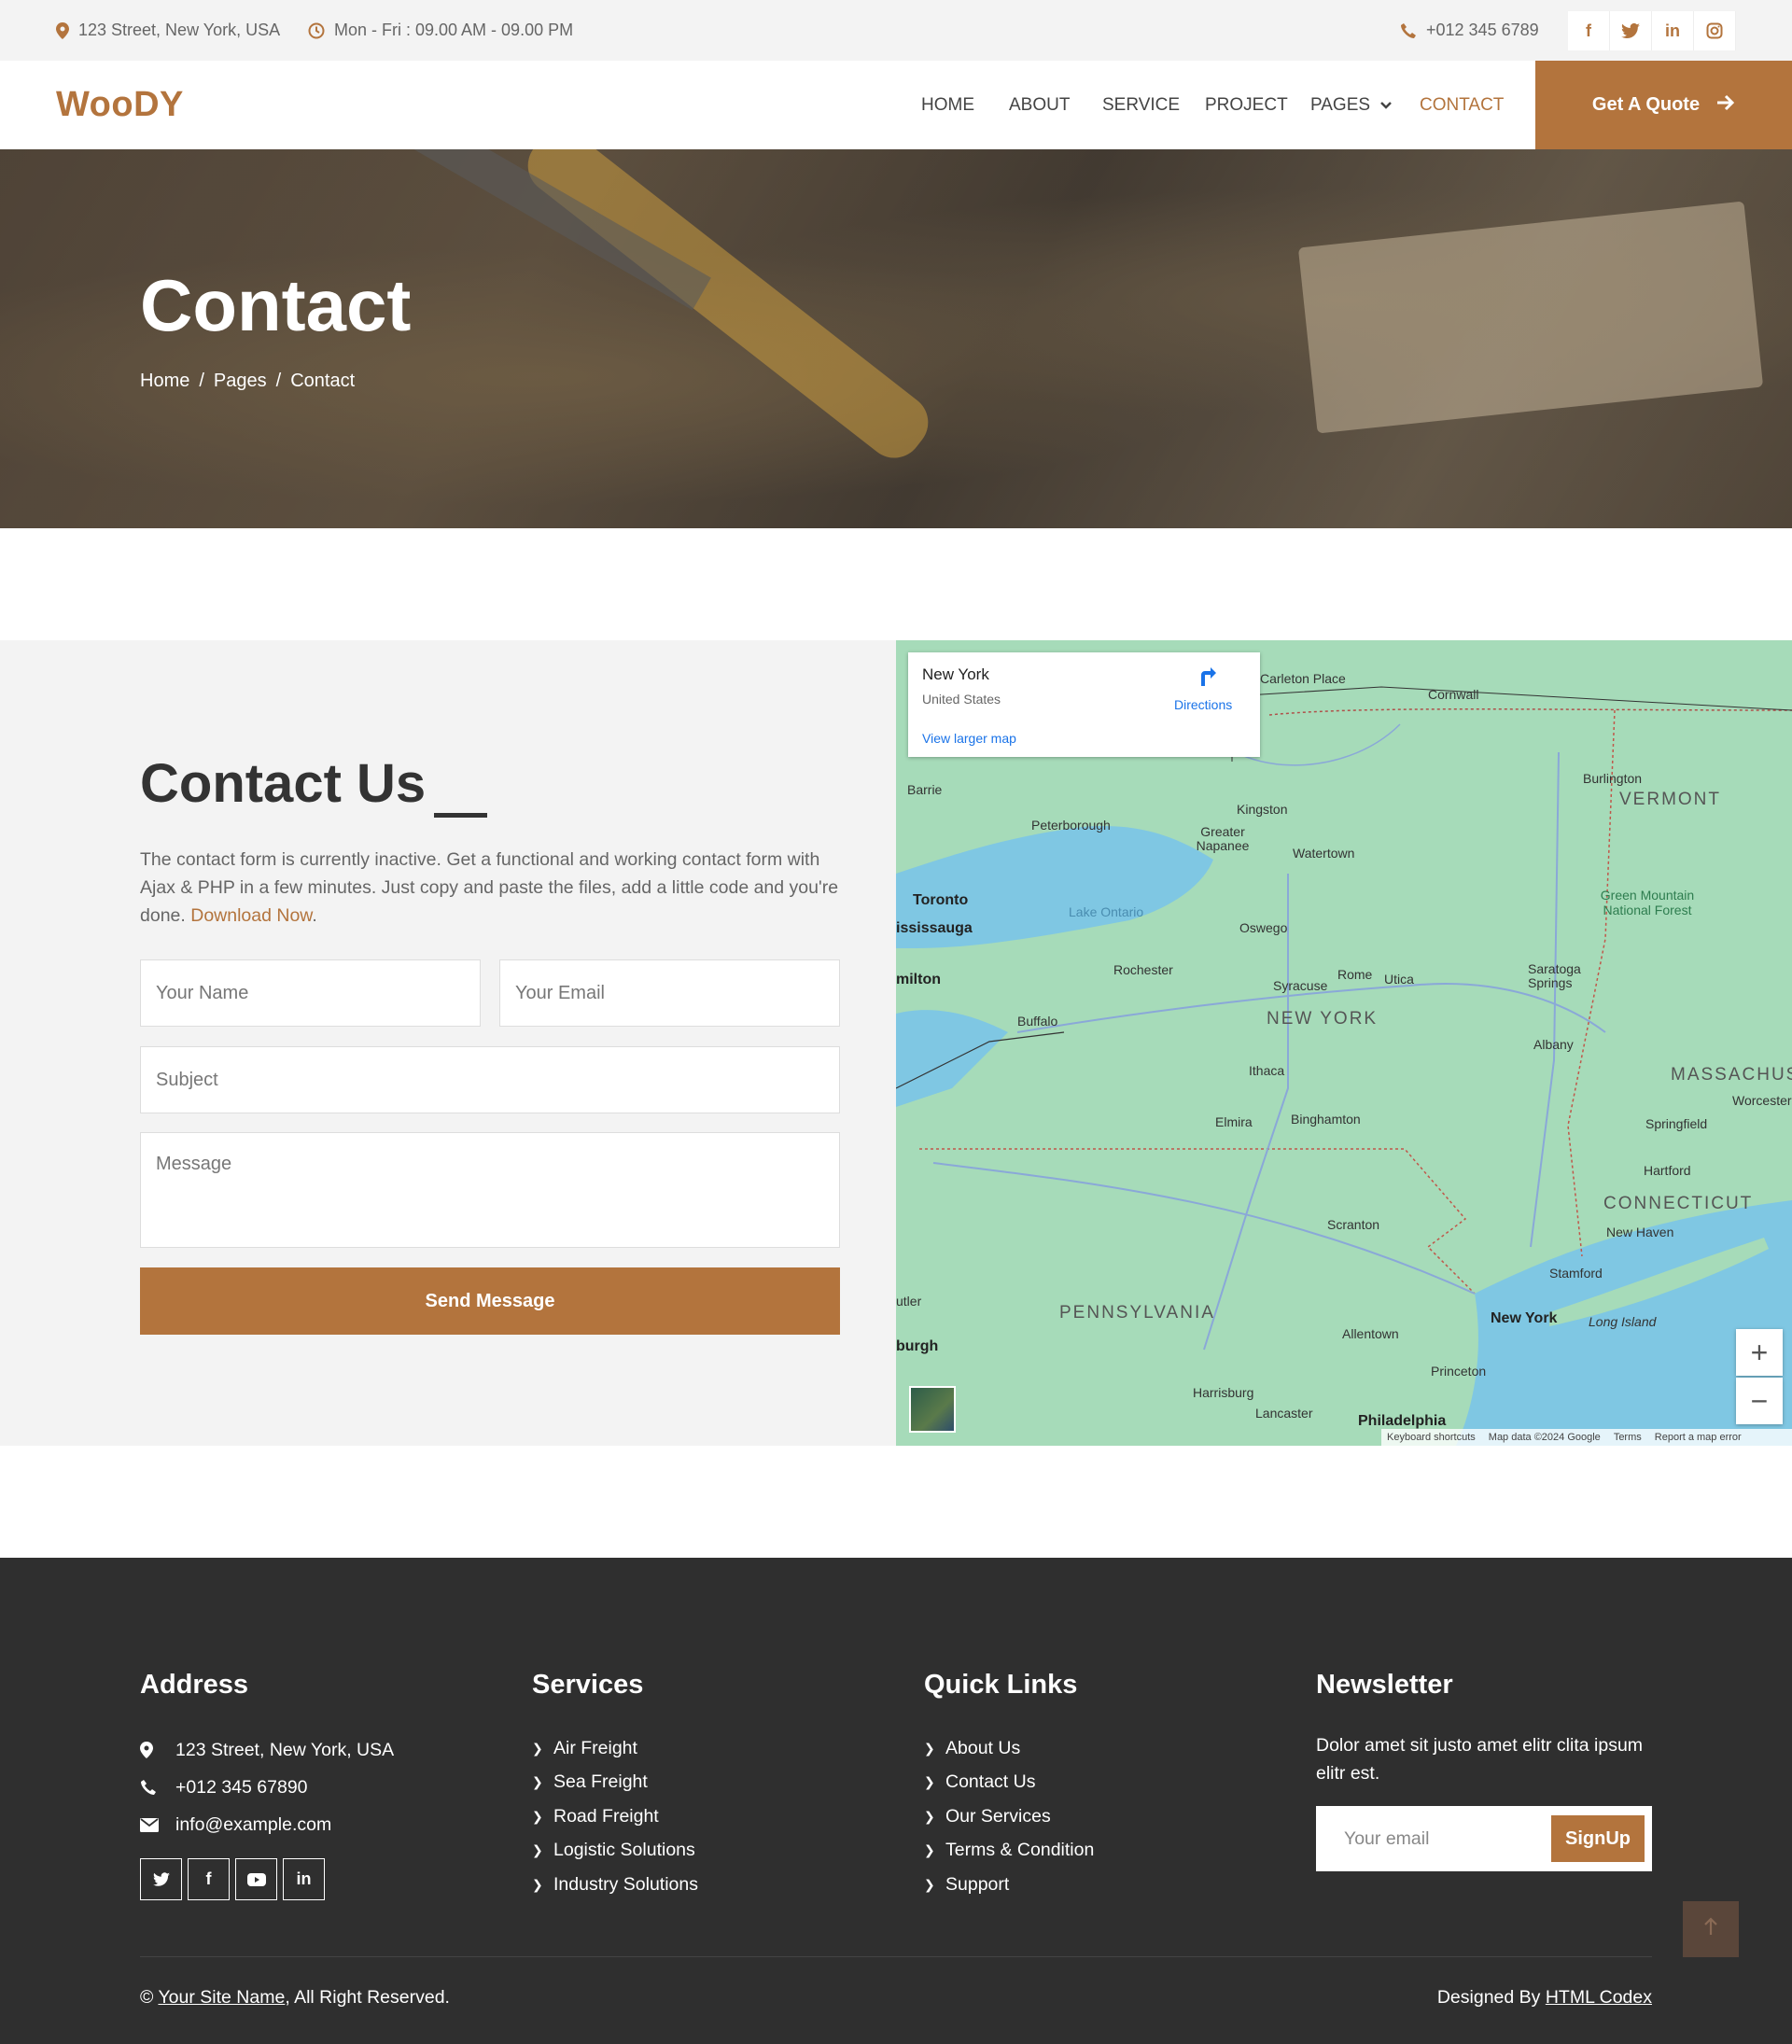 The height and width of the screenshot is (2044, 1792). I want to click on footer-street: 123 Street, New York, USA, so click(267, 1750).